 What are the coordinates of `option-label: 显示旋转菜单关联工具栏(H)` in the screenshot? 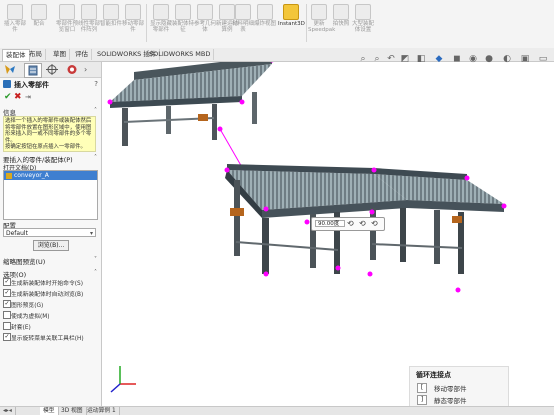 It's located at (47, 339).